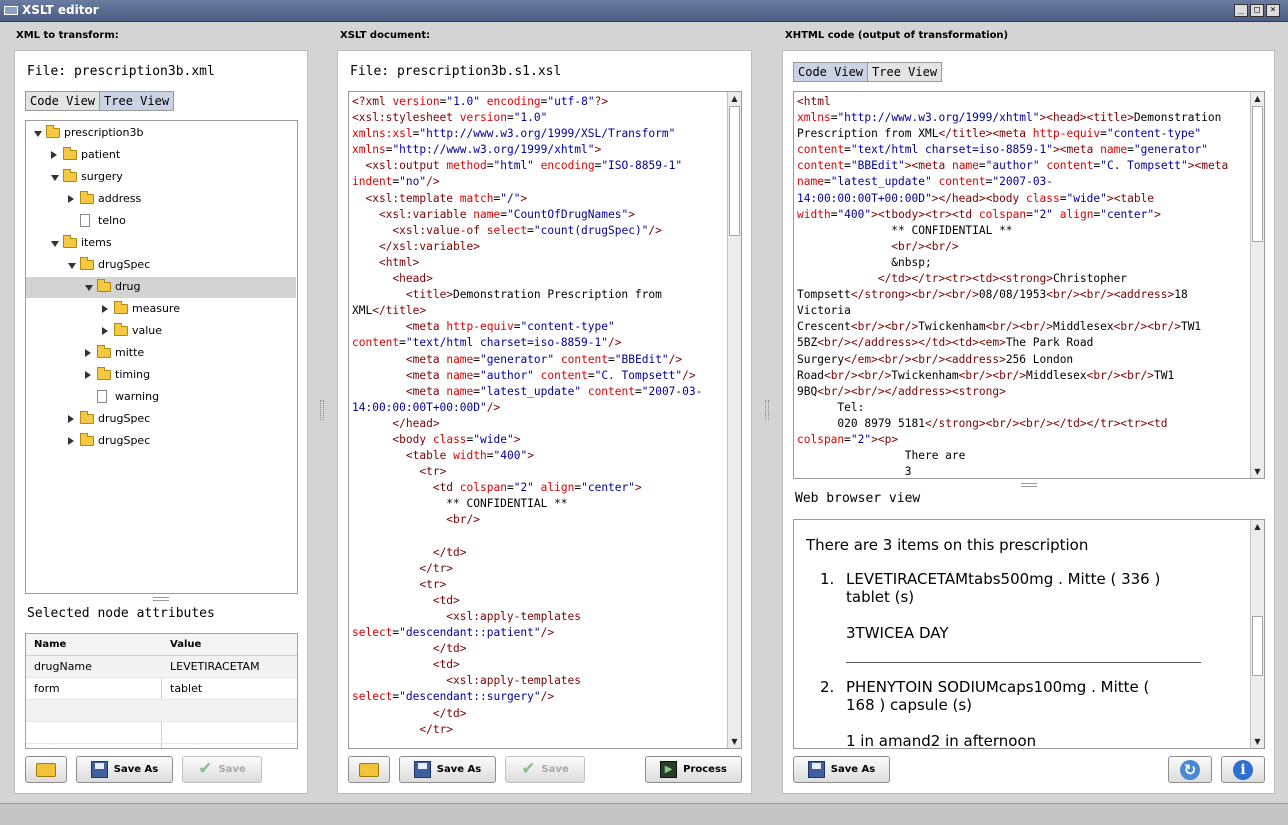 Image resolution: width=1288 pixels, height=825 pixels. I want to click on xml-view-toggle: Code View Tree View, so click(100, 101).